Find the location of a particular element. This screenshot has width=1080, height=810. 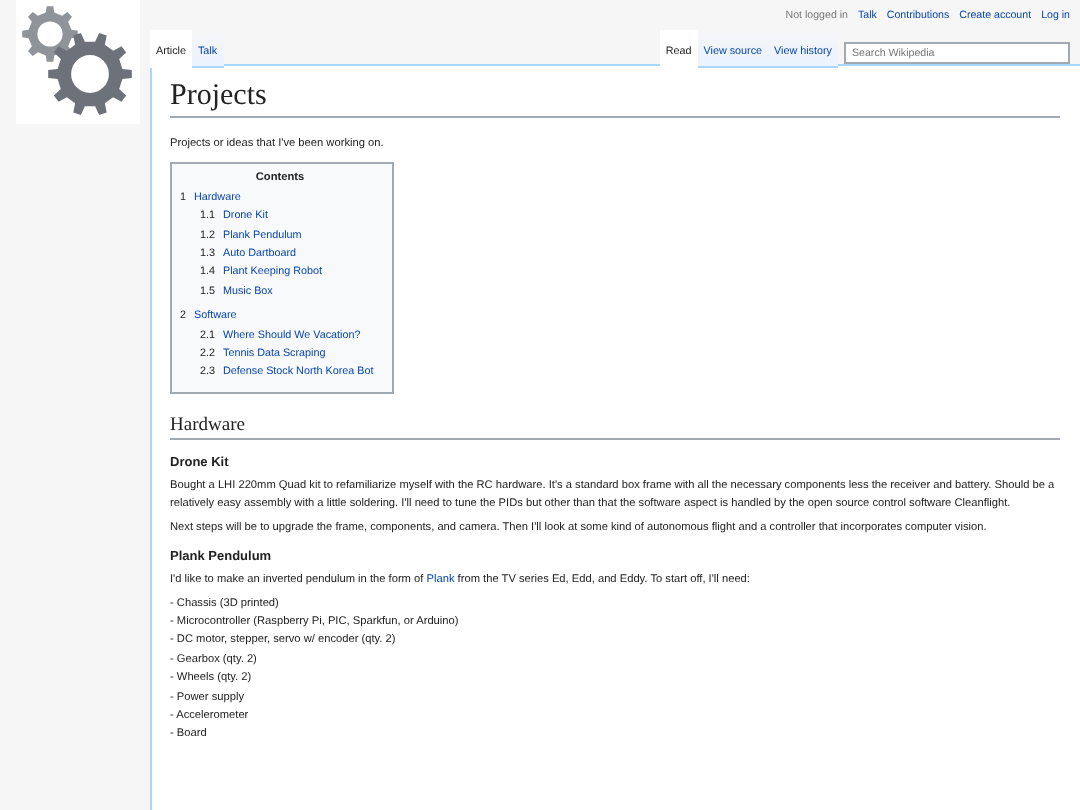

gears-logo-icon is located at coordinates (78, 62).